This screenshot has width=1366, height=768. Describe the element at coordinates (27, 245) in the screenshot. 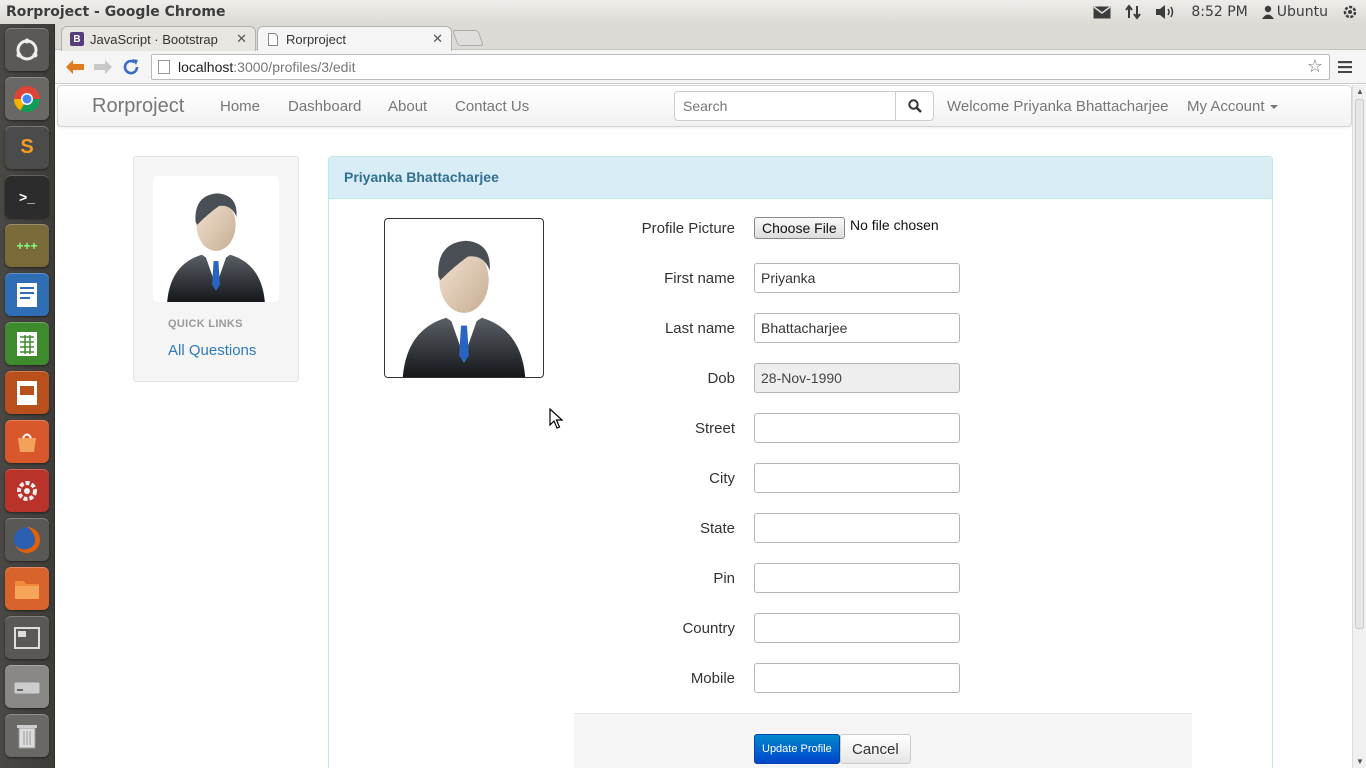

I see `calculator-icon: +++` at that location.